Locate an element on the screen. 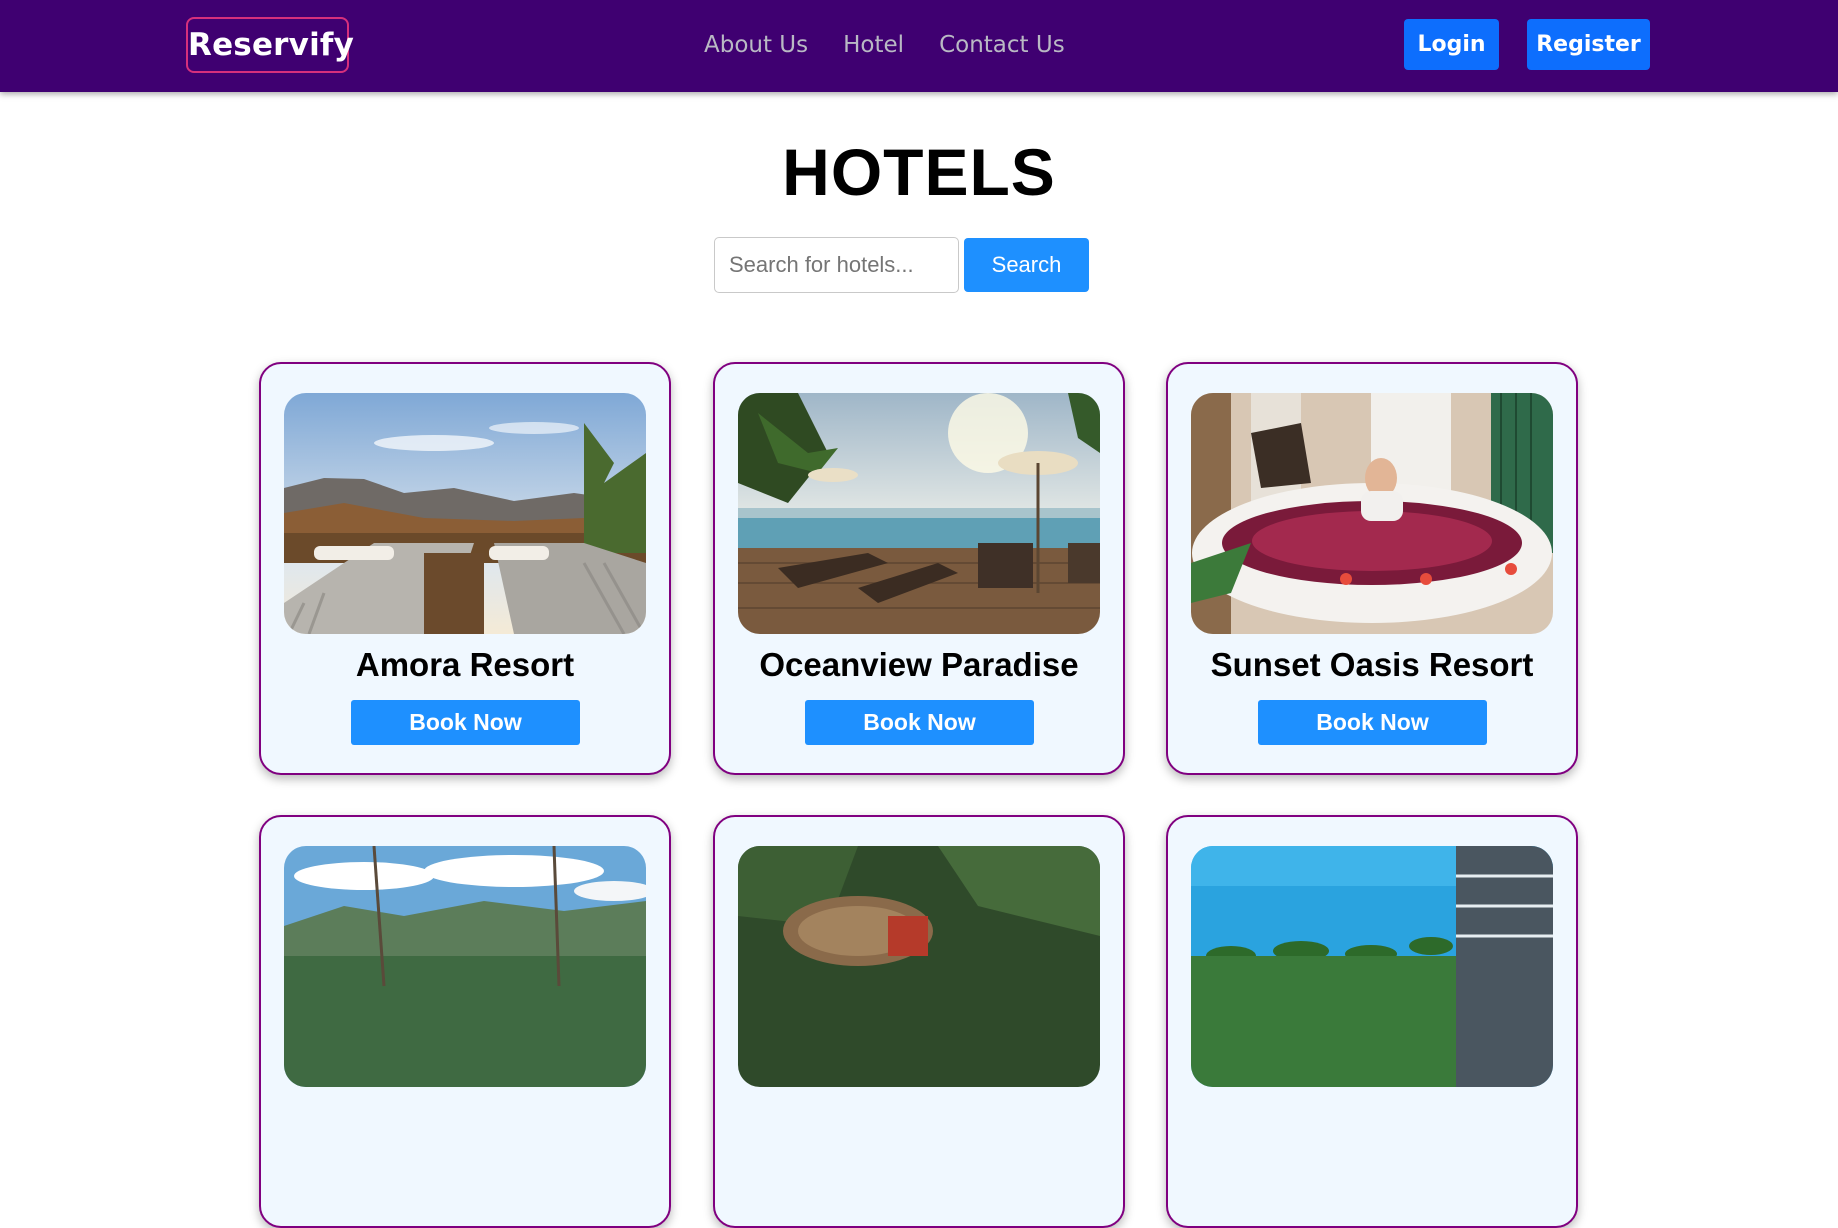 This screenshot has height=1228, width=1838. register-button: Register is located at coordinates (1588, 44).